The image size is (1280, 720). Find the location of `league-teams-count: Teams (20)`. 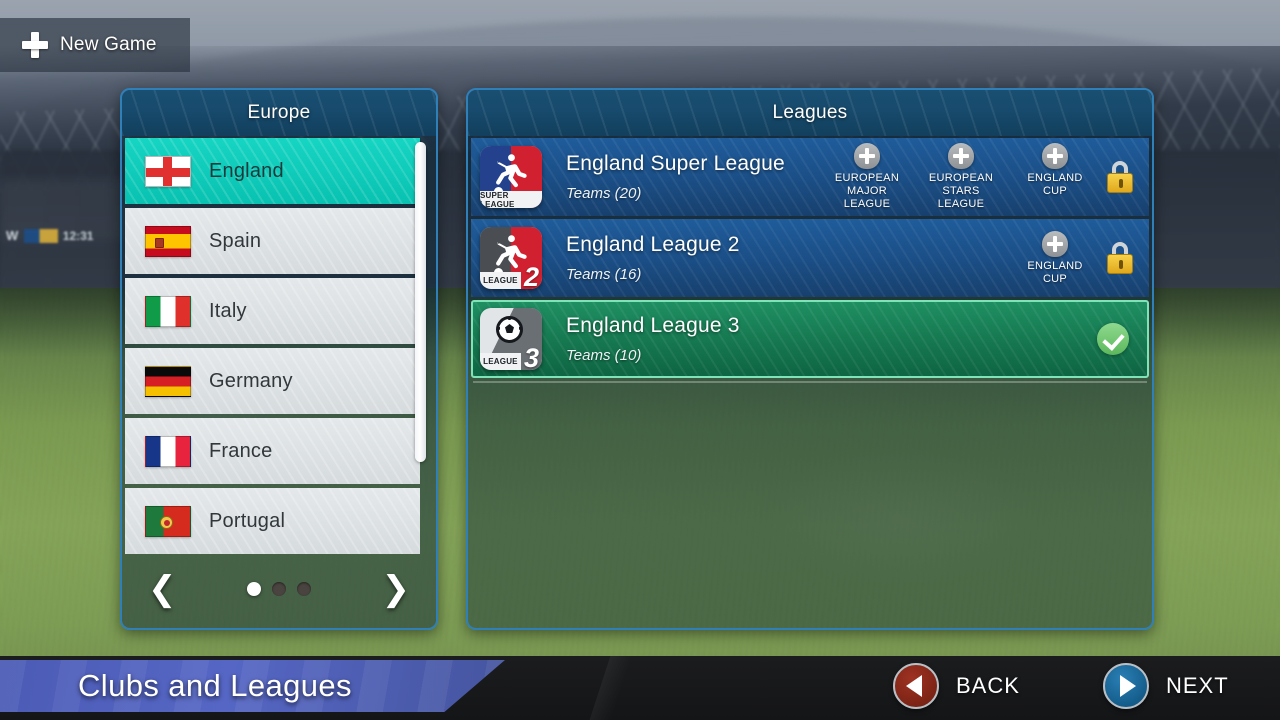

league-teams-count: Teams (20) is located at coordinates (604, 193).